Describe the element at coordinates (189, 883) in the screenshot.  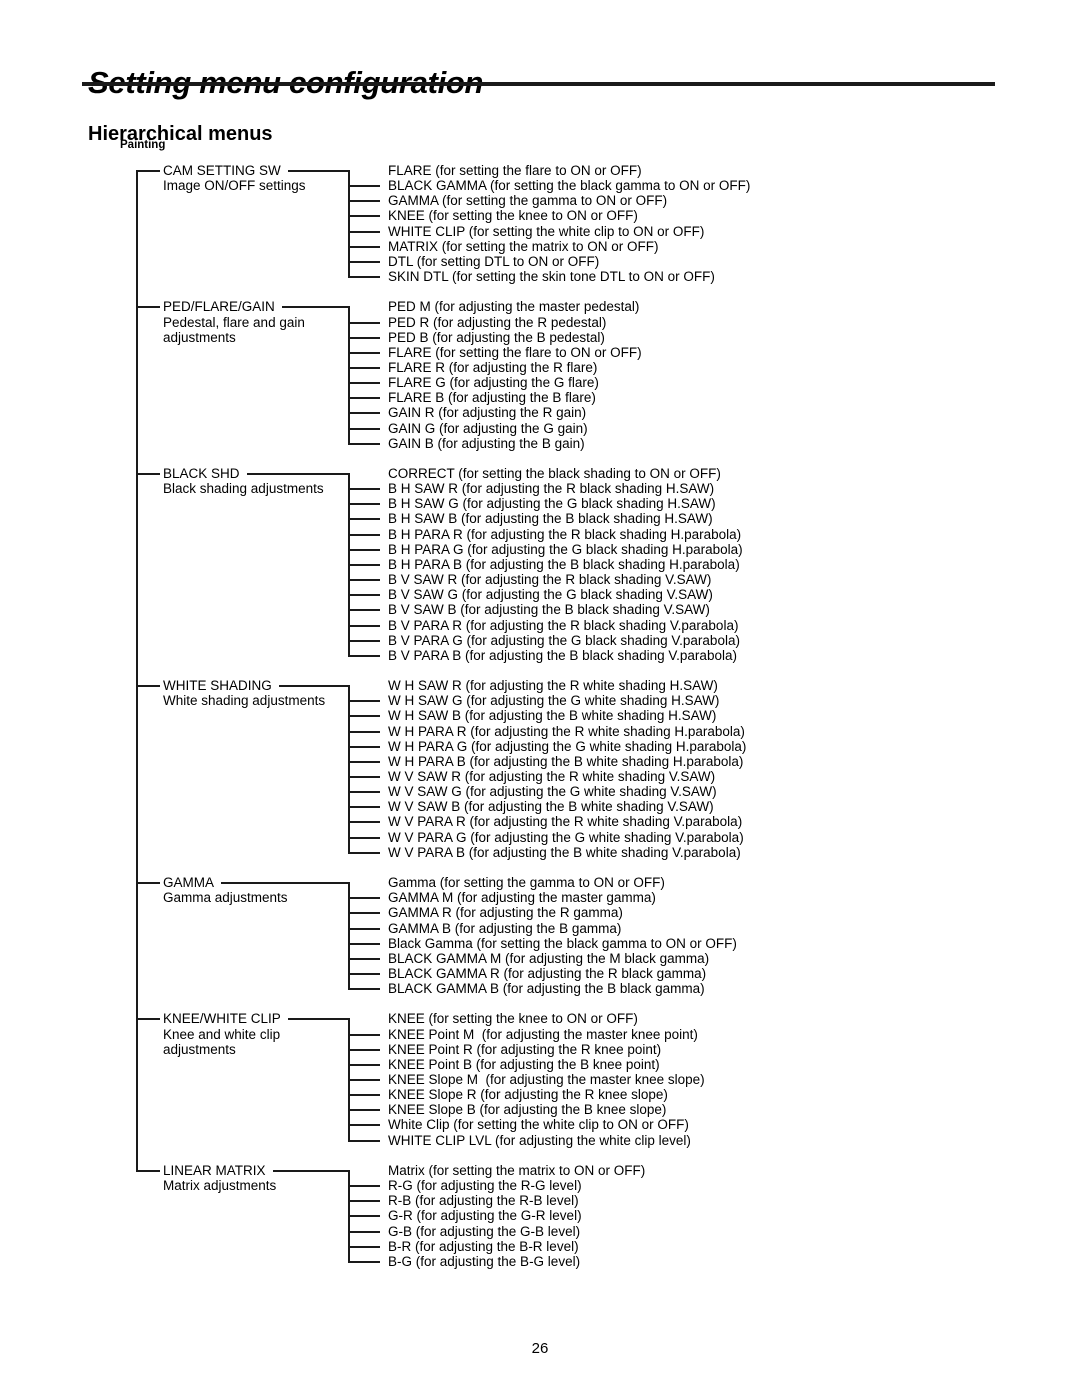
I see `tree-node-title: GAMMA` at that location.